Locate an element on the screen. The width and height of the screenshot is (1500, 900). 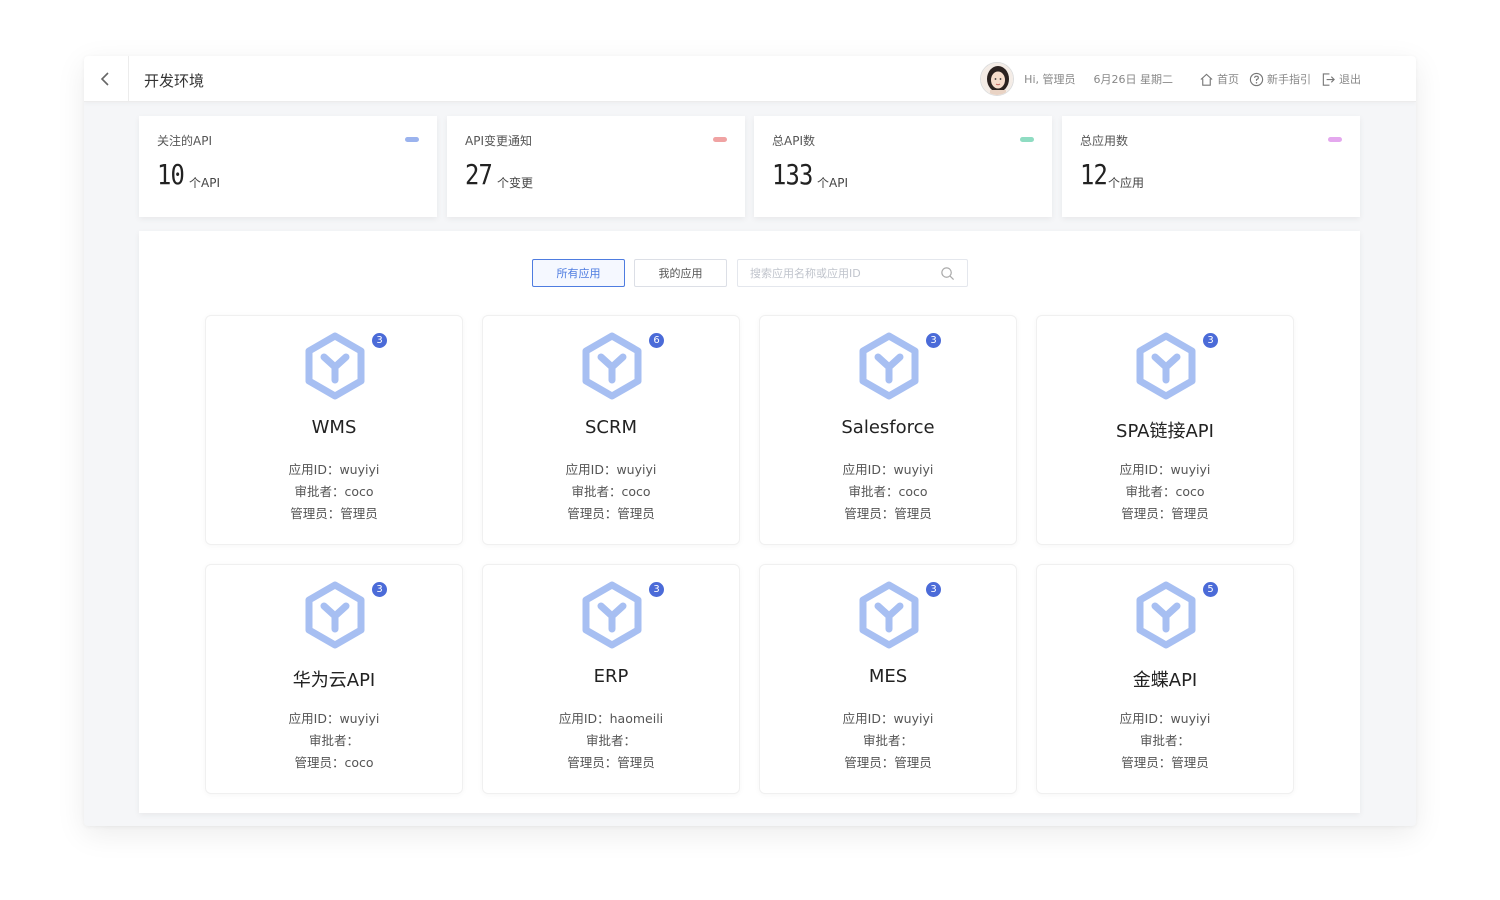
home-icon is located at coordinates (1206, 79).